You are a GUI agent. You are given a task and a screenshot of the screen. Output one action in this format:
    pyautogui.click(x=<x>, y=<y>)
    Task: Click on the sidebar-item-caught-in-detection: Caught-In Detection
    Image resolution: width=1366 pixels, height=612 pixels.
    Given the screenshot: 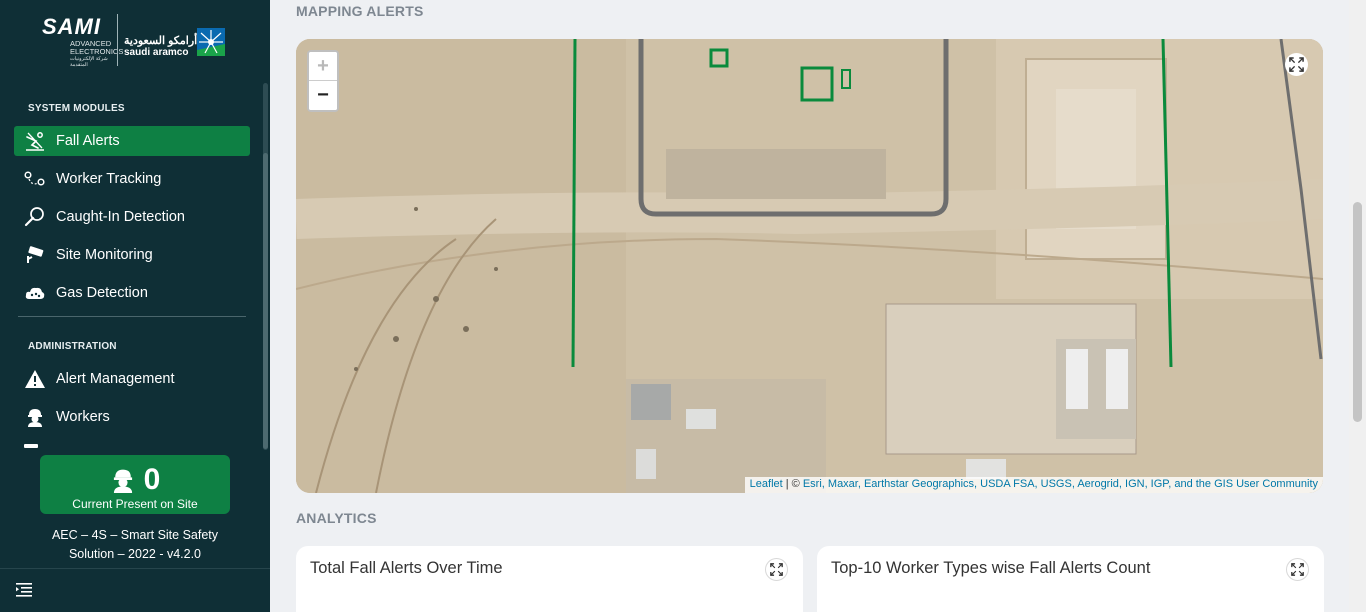 What is the action you would take?
    pyautogui.click(x=132, y=217)
    